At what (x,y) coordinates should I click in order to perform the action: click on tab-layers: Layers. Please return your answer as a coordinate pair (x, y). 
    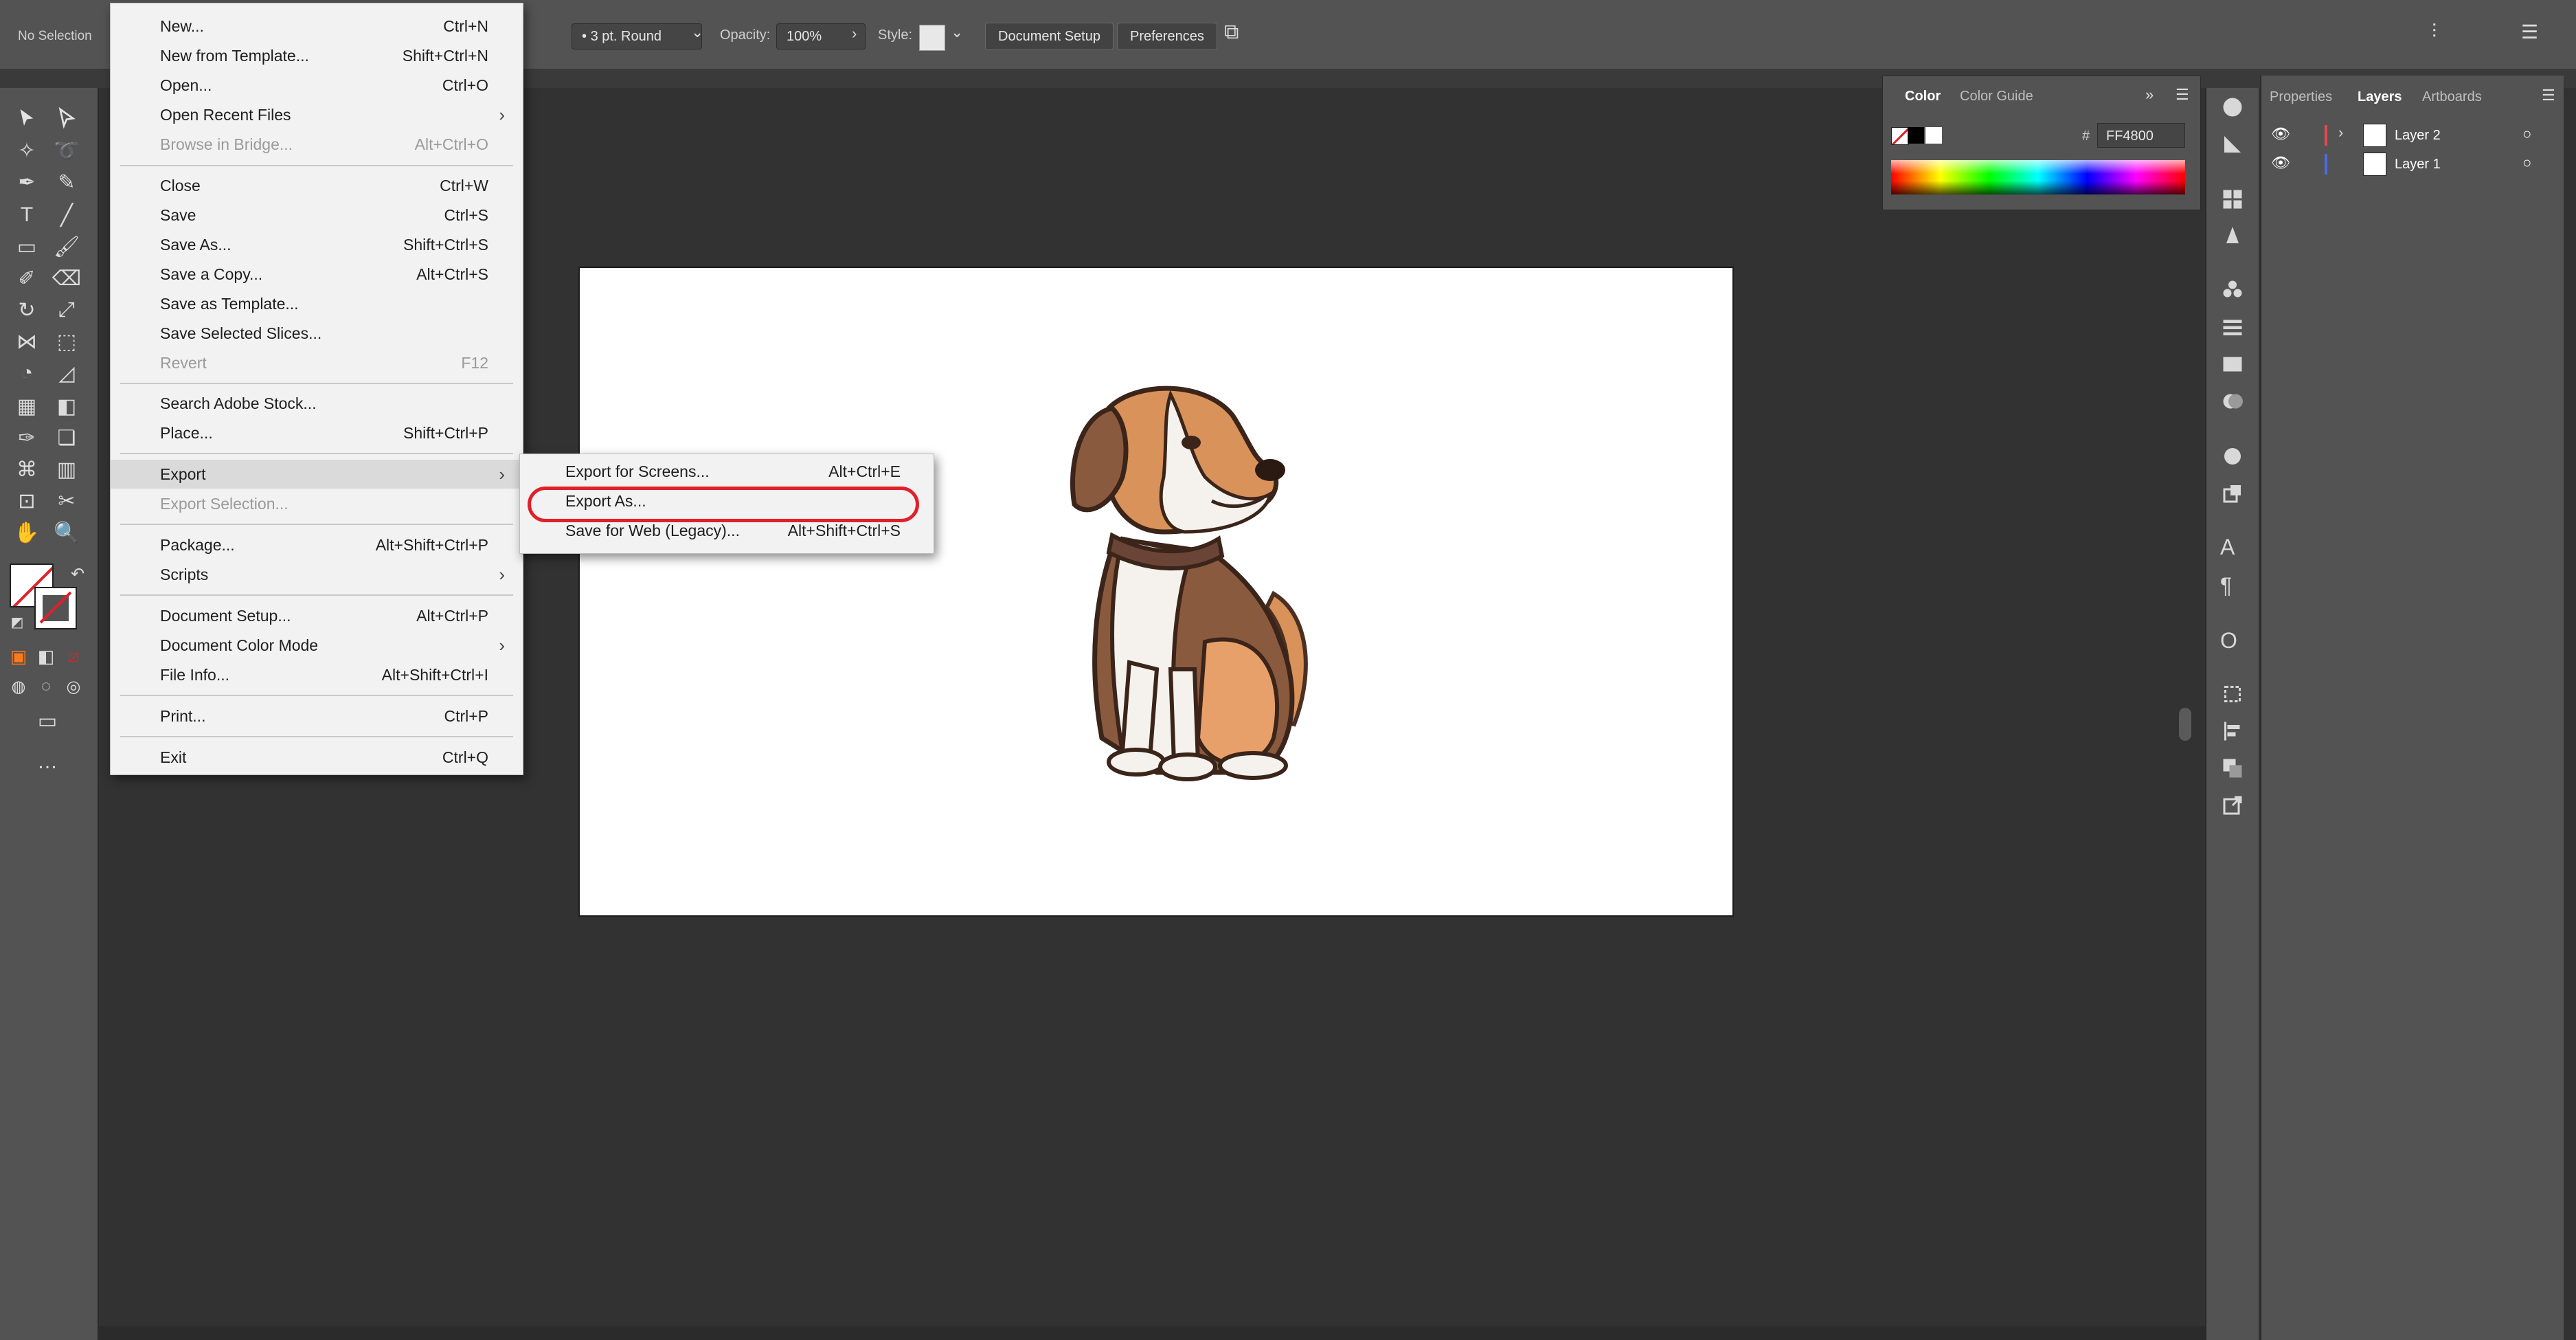
    Looking at the image, I should click on (2380, 97).